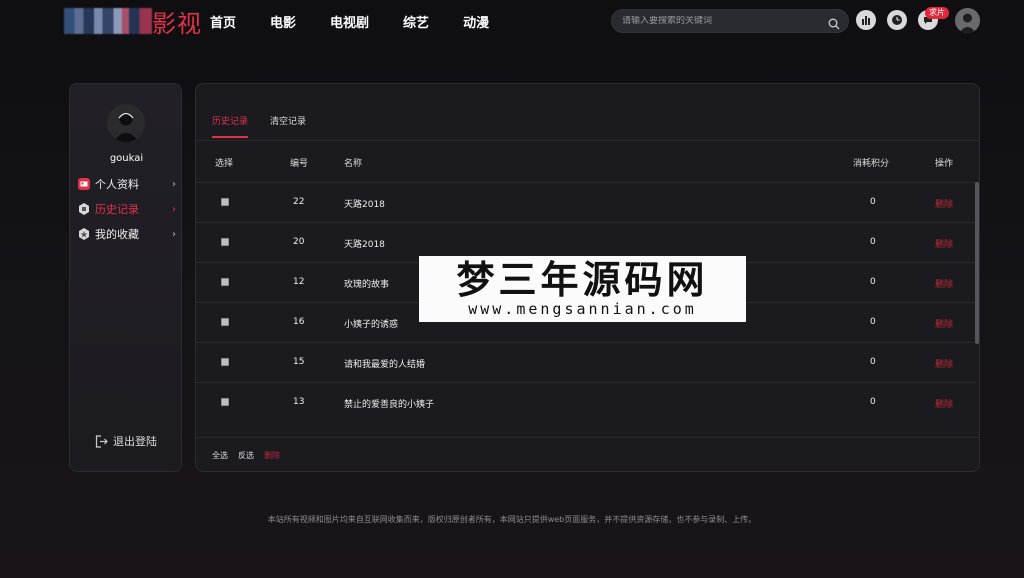 The width and height of the screenshot is (1024, 578). Describe the element at coordinates (299, 362) in the screenshot. I see `row-id: 15` at that location.